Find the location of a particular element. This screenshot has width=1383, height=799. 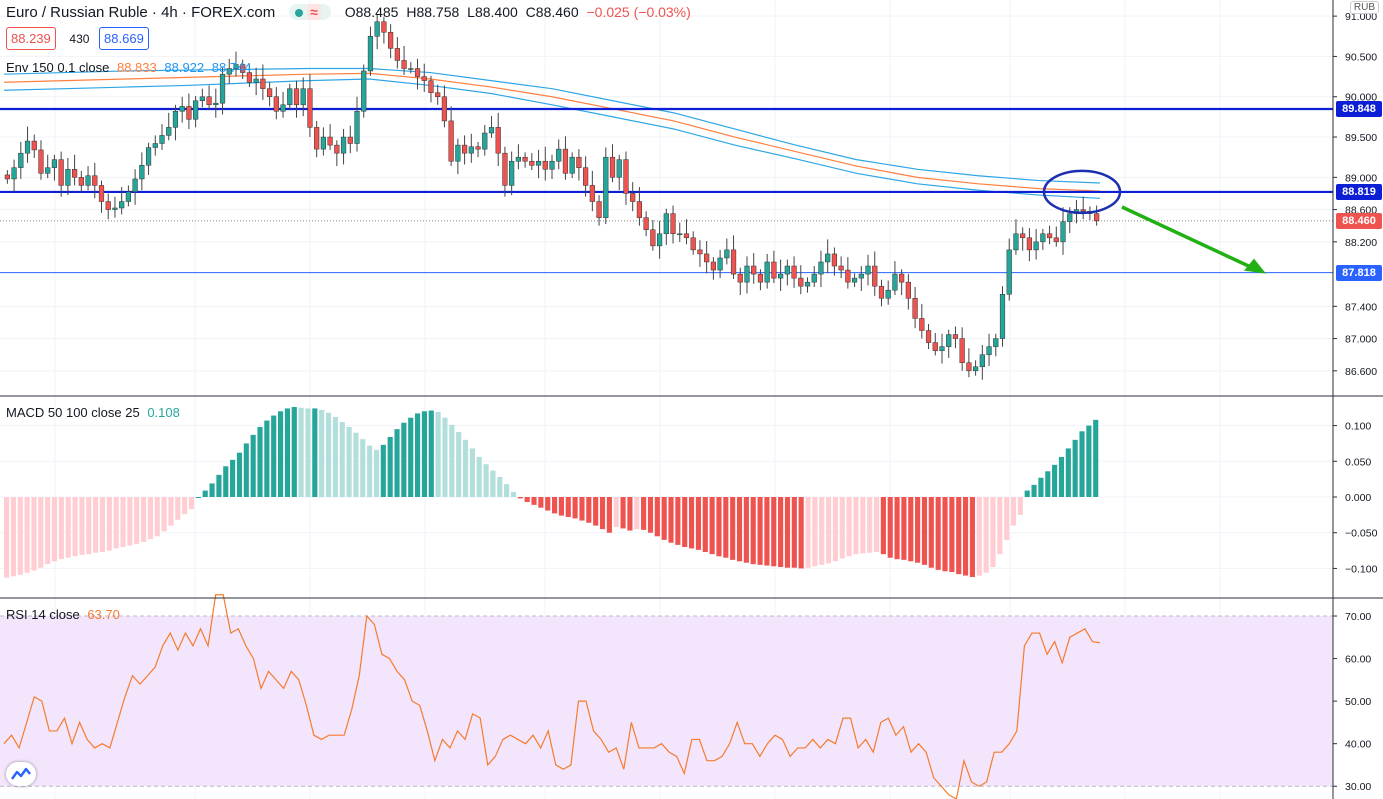

price-tag-resistance: 88.819 is located at coordinates (1359, 191).